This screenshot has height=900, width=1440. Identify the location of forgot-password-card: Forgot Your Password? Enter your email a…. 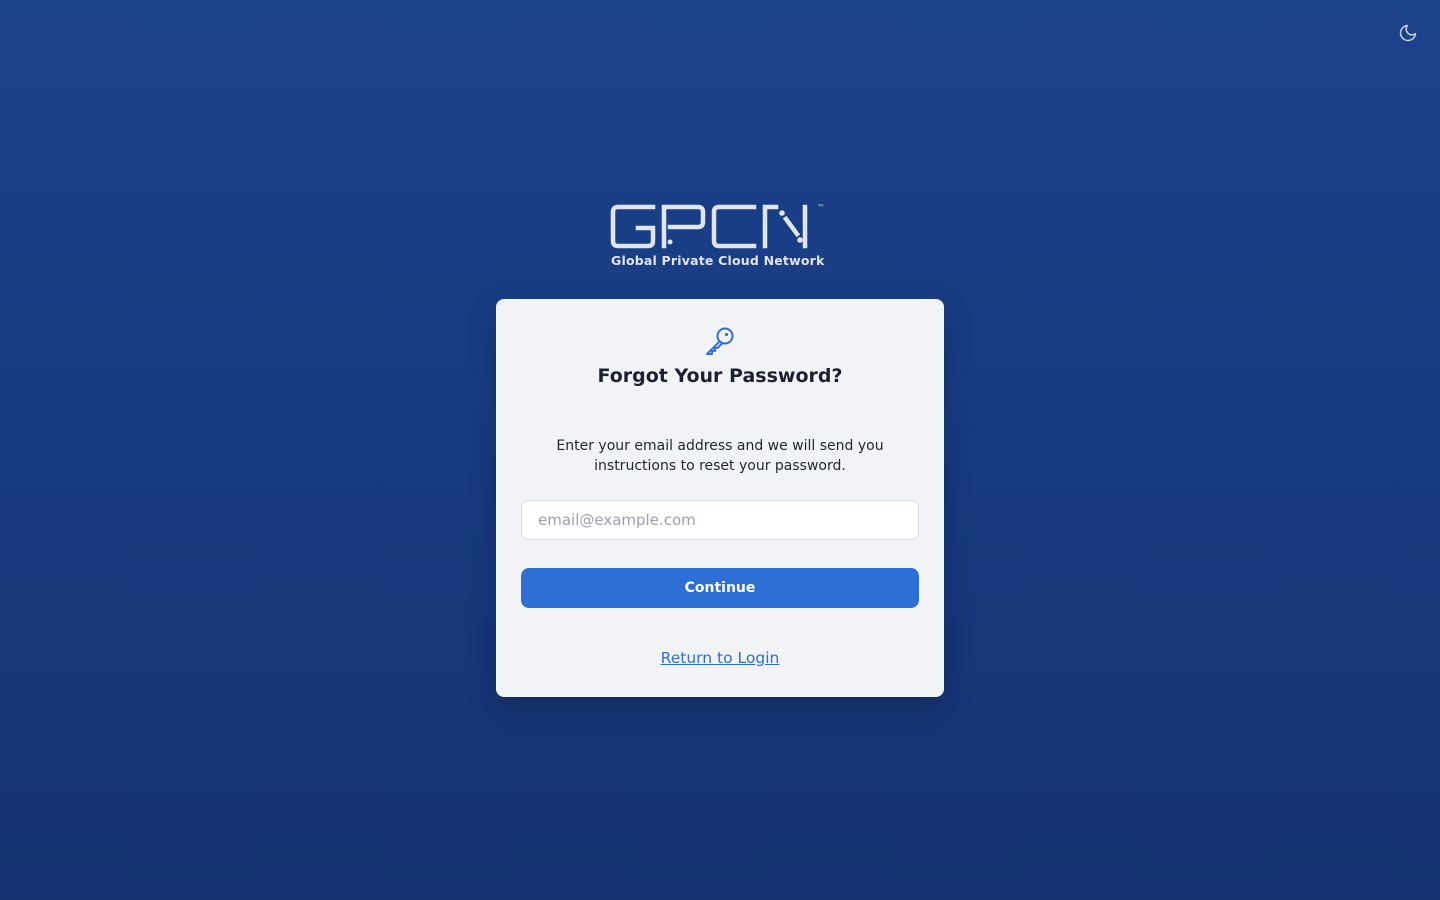
(720, 498).